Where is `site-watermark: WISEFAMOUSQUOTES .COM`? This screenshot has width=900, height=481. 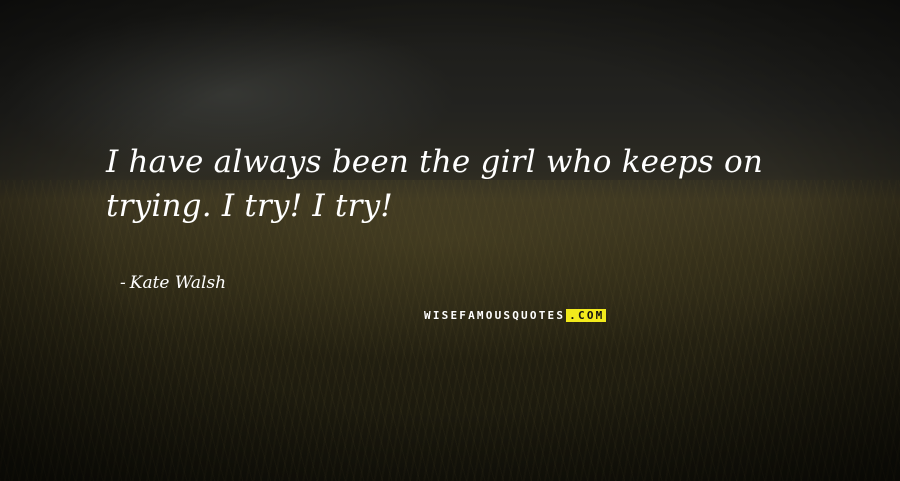
site-watermark: WISEFAMOUSQUOTES .COM is located at coordinates (515, 315).